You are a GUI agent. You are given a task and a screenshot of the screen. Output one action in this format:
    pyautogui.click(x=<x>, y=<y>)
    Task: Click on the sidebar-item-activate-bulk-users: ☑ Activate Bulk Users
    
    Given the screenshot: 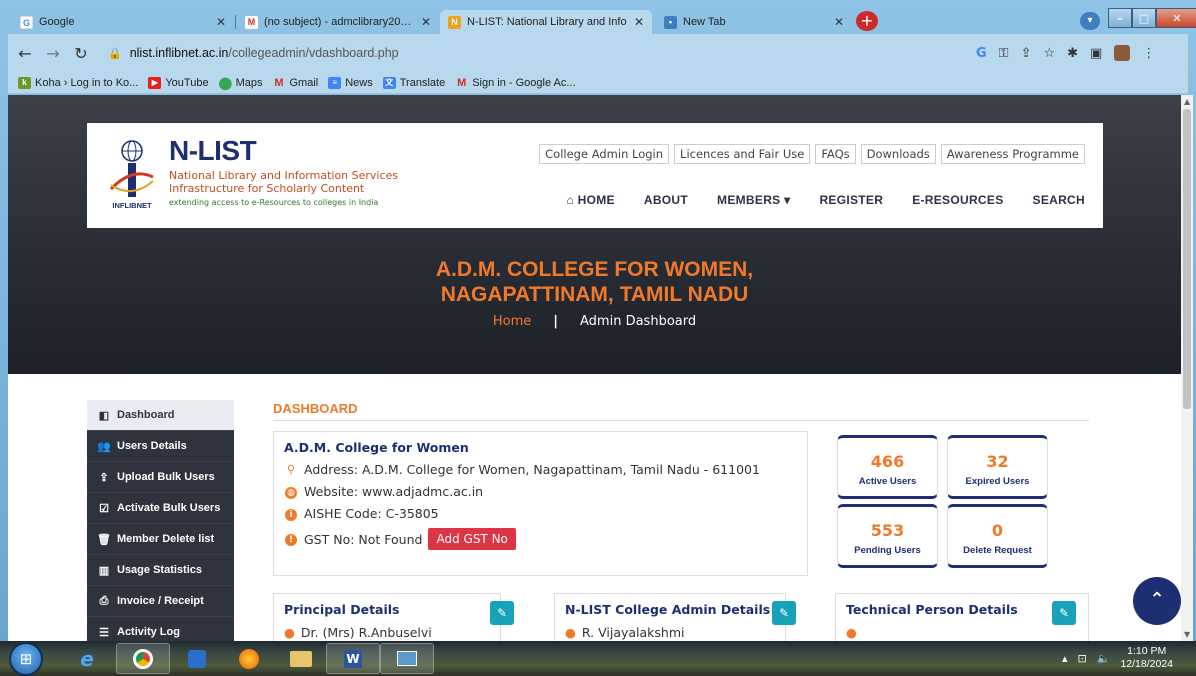 What is the action you would take?
    pyautogui.click(x=160, y=508)
    